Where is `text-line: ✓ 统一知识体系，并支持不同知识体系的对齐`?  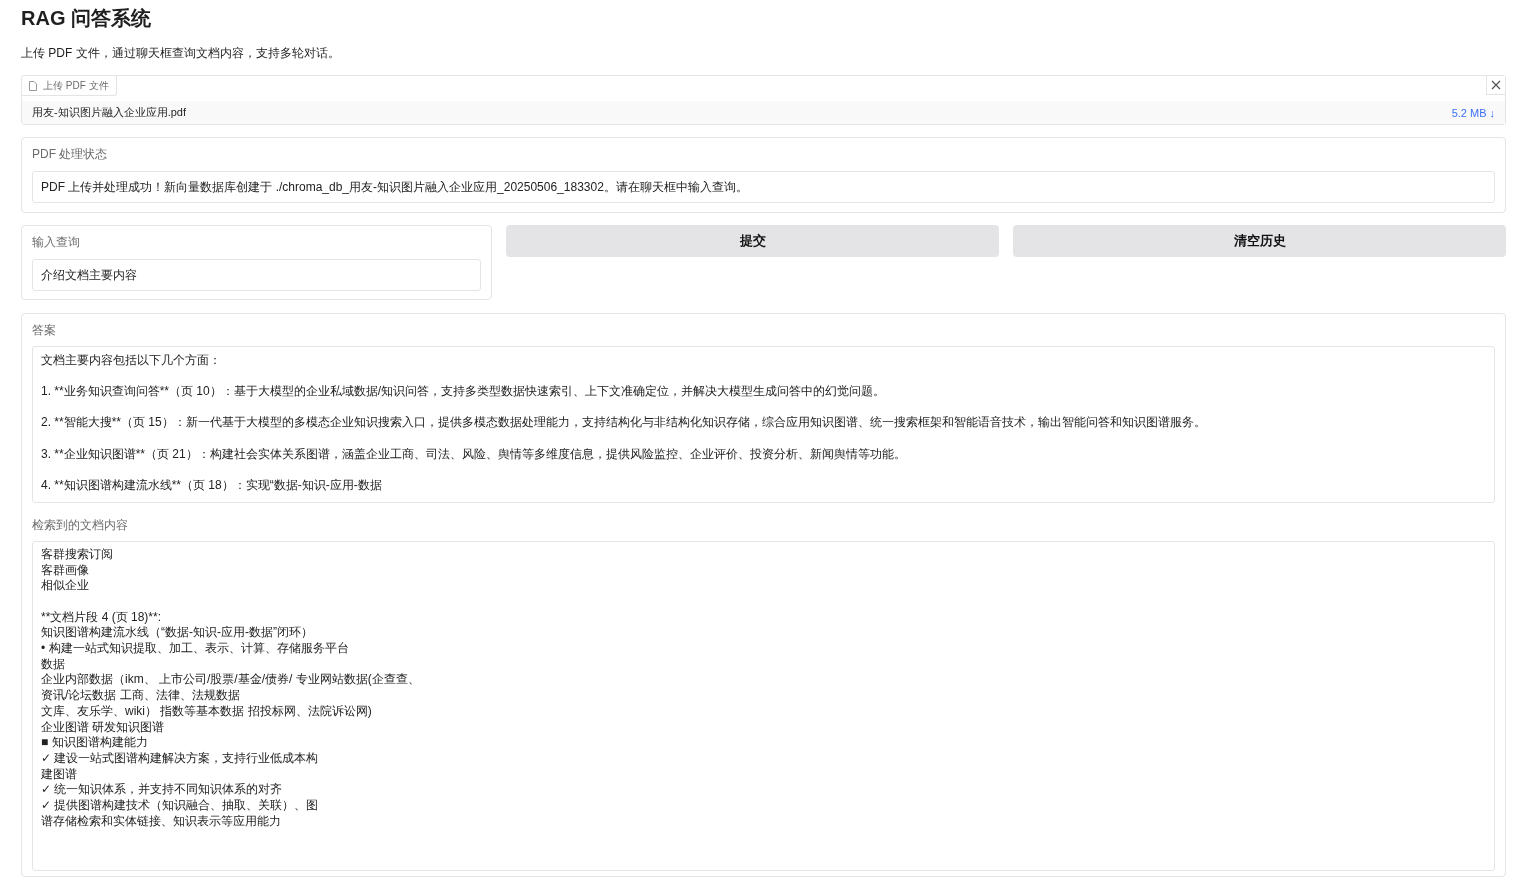
text-line: ✓ 统一知识体系，并支持不同知识体系的对齐 is located at coordinates (162, 790).